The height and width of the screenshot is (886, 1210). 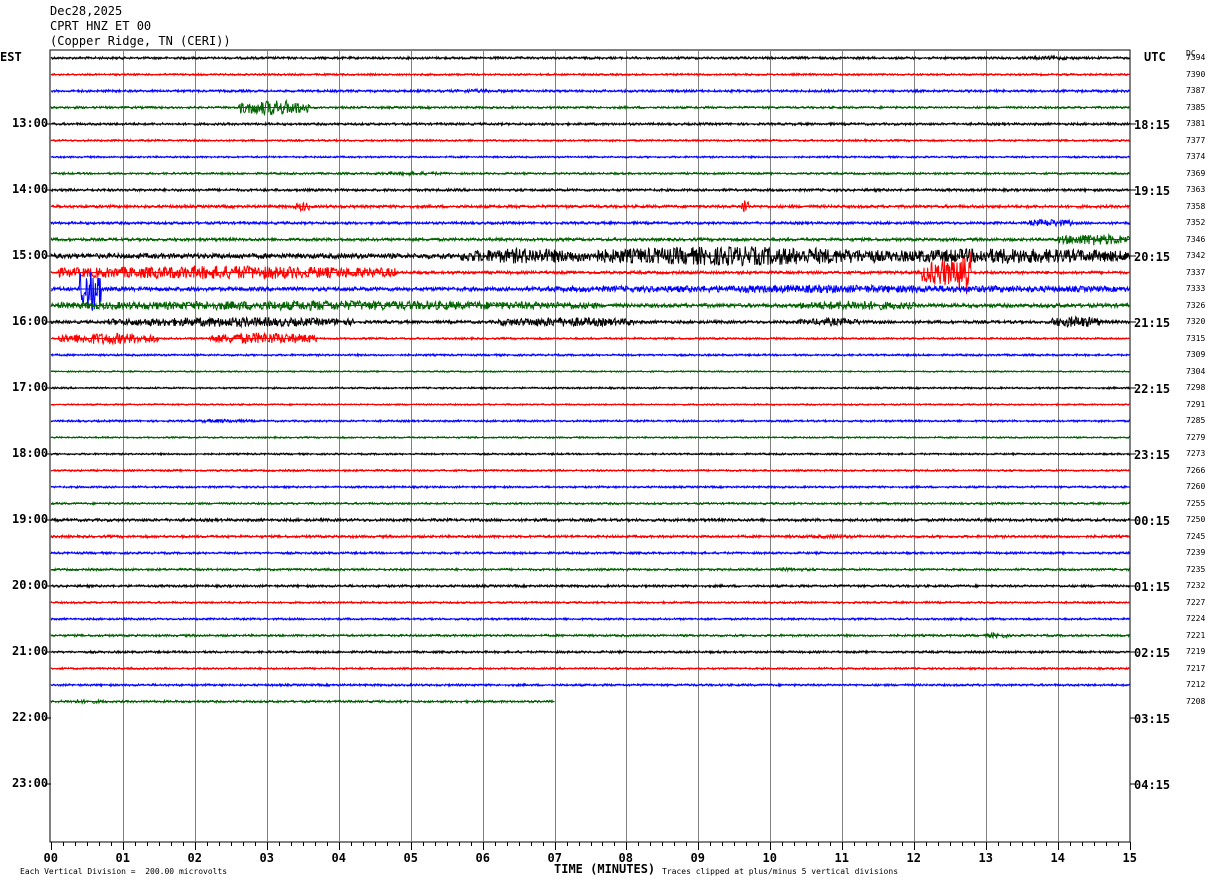 I want to click on utc-hour-label: 21:15, so click(x=1152, y=323).